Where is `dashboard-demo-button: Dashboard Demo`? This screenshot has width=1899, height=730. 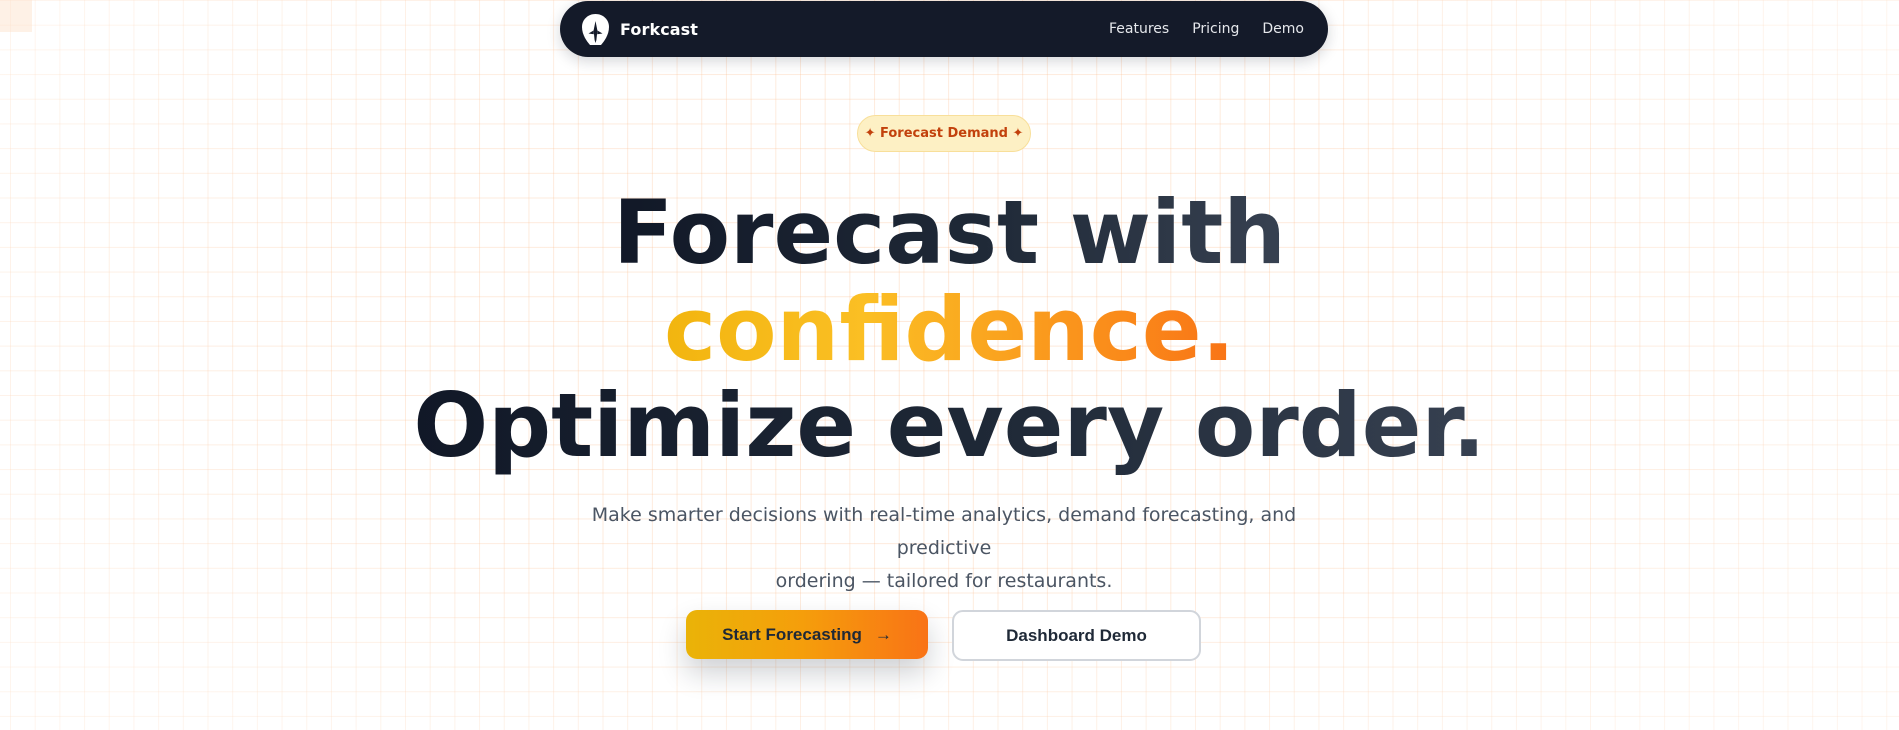 dashboard-demo-button: Dashboard Demo is located at coordinates (1076, 635).